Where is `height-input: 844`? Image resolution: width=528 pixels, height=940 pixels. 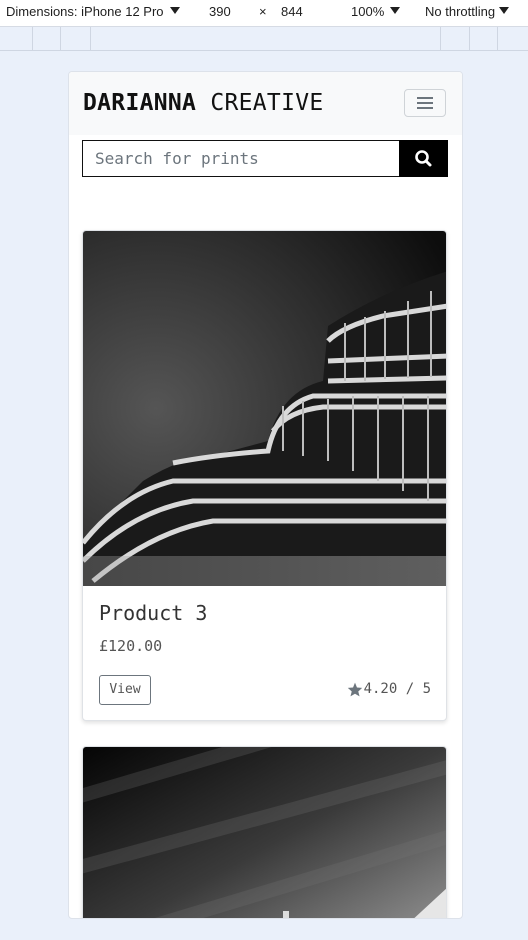
height-input: 844 is located at coordinates (292, 11).